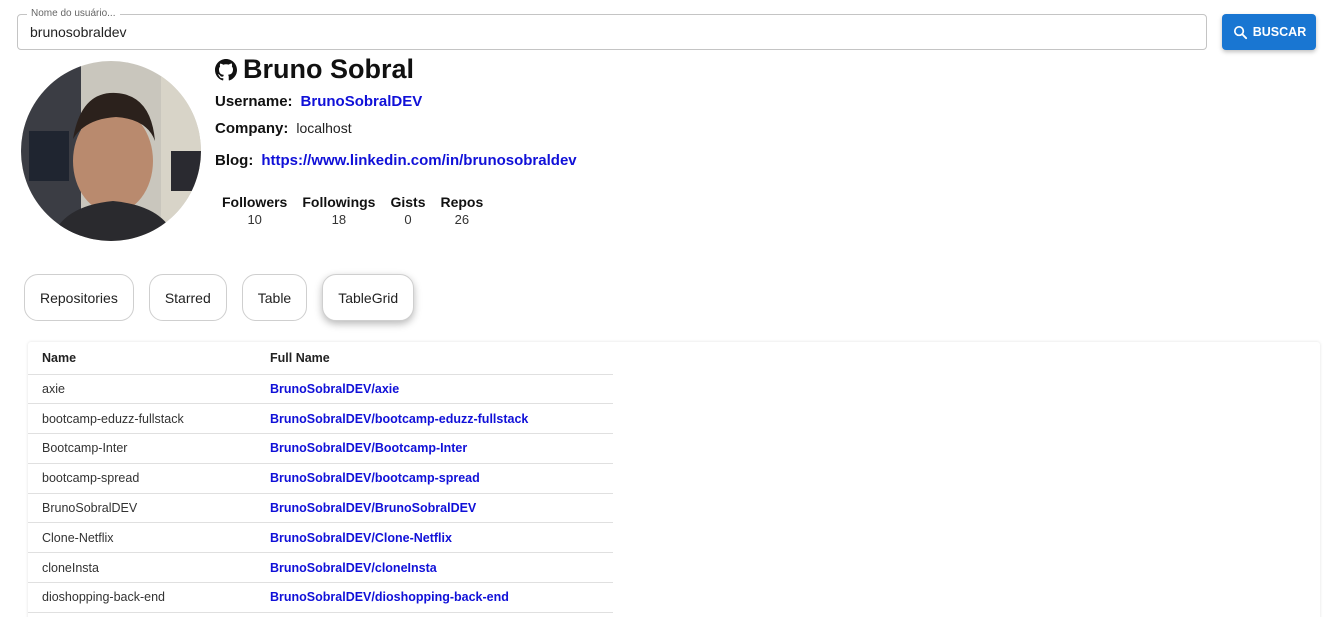 Image resolution: width=1342 pixels, height=617 pixels. Describe the element at coordinates (434, 448) in the screenshot. I see `repo-full-name-link: BrunoSobralDEV/Bootcamp-Inter` at that location.